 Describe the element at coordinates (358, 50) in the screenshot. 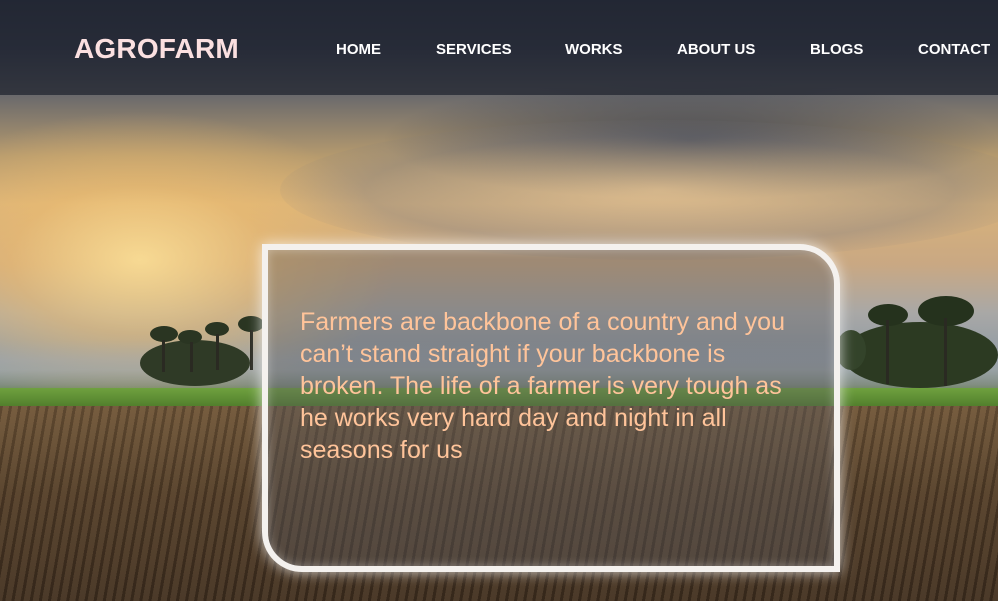

I see `nav-home: HOME` at that location.